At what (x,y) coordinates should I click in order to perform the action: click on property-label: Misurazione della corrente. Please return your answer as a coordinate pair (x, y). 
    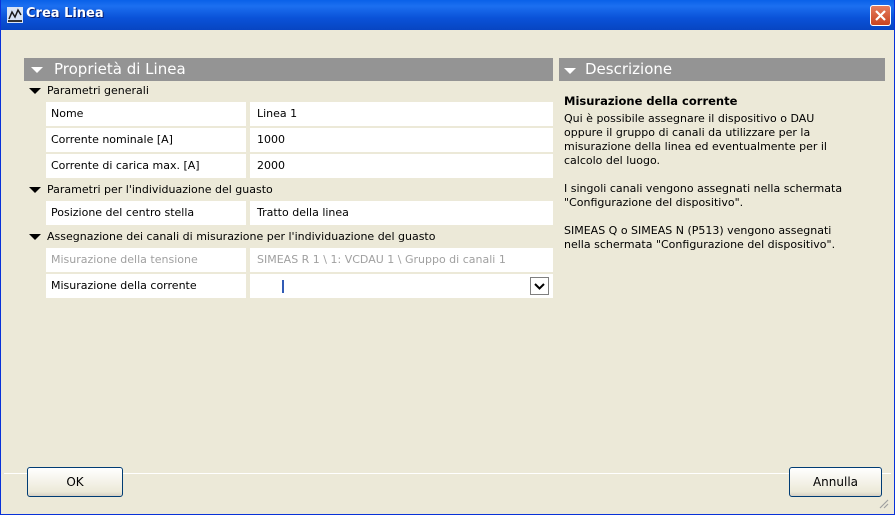
    Looking at the image, I should click on (146, 286).